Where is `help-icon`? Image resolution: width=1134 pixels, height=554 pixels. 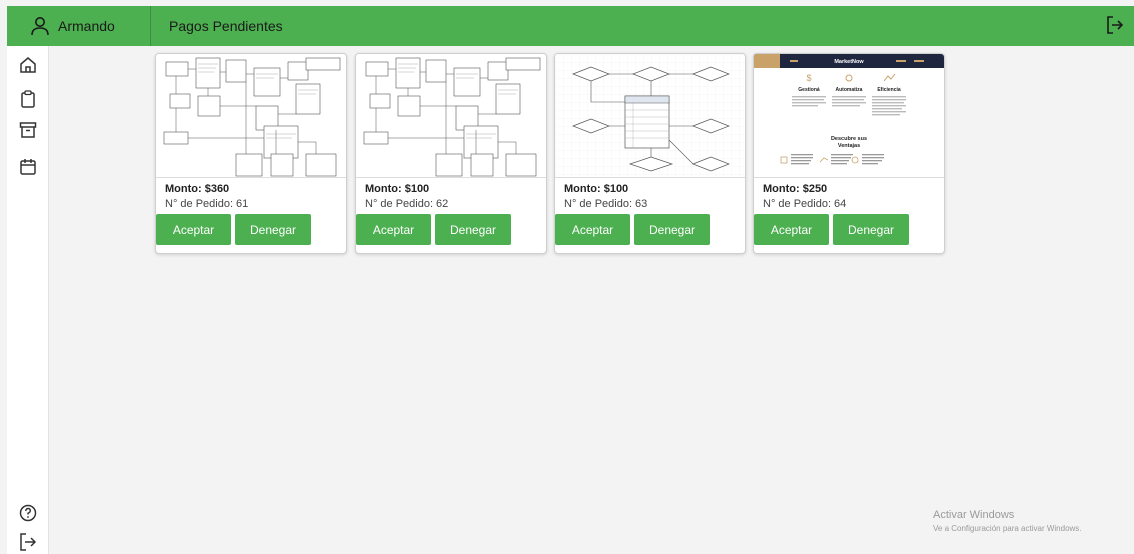
help-icon is located at coordinates (28, 513).